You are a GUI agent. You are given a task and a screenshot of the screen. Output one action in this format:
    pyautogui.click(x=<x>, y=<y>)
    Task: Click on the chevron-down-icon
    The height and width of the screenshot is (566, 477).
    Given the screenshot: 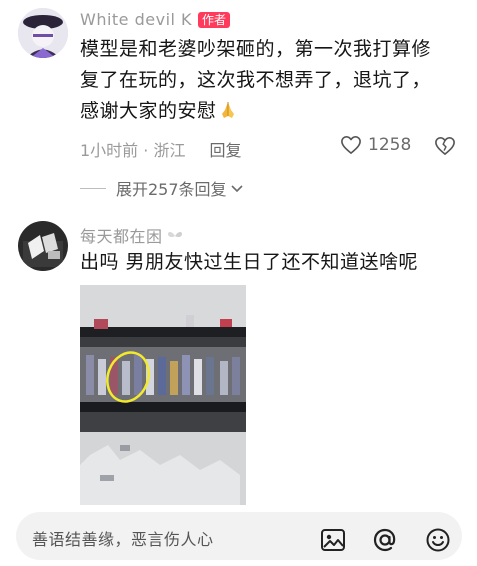 What is the action you would take?
    pyautogui.click(x=236, y=189)
    